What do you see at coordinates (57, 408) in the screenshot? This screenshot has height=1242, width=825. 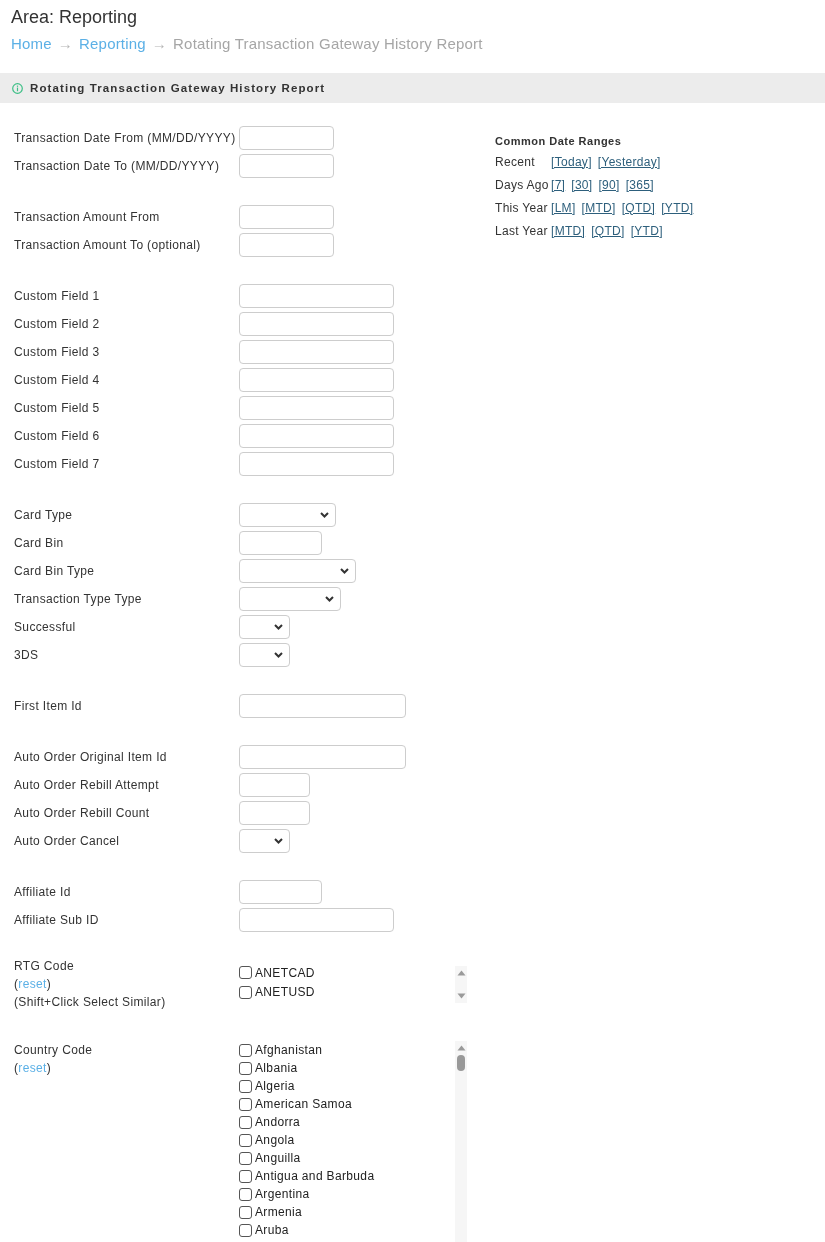 I see `field-label: Custom Field 5` at bounding box center [57, 408].